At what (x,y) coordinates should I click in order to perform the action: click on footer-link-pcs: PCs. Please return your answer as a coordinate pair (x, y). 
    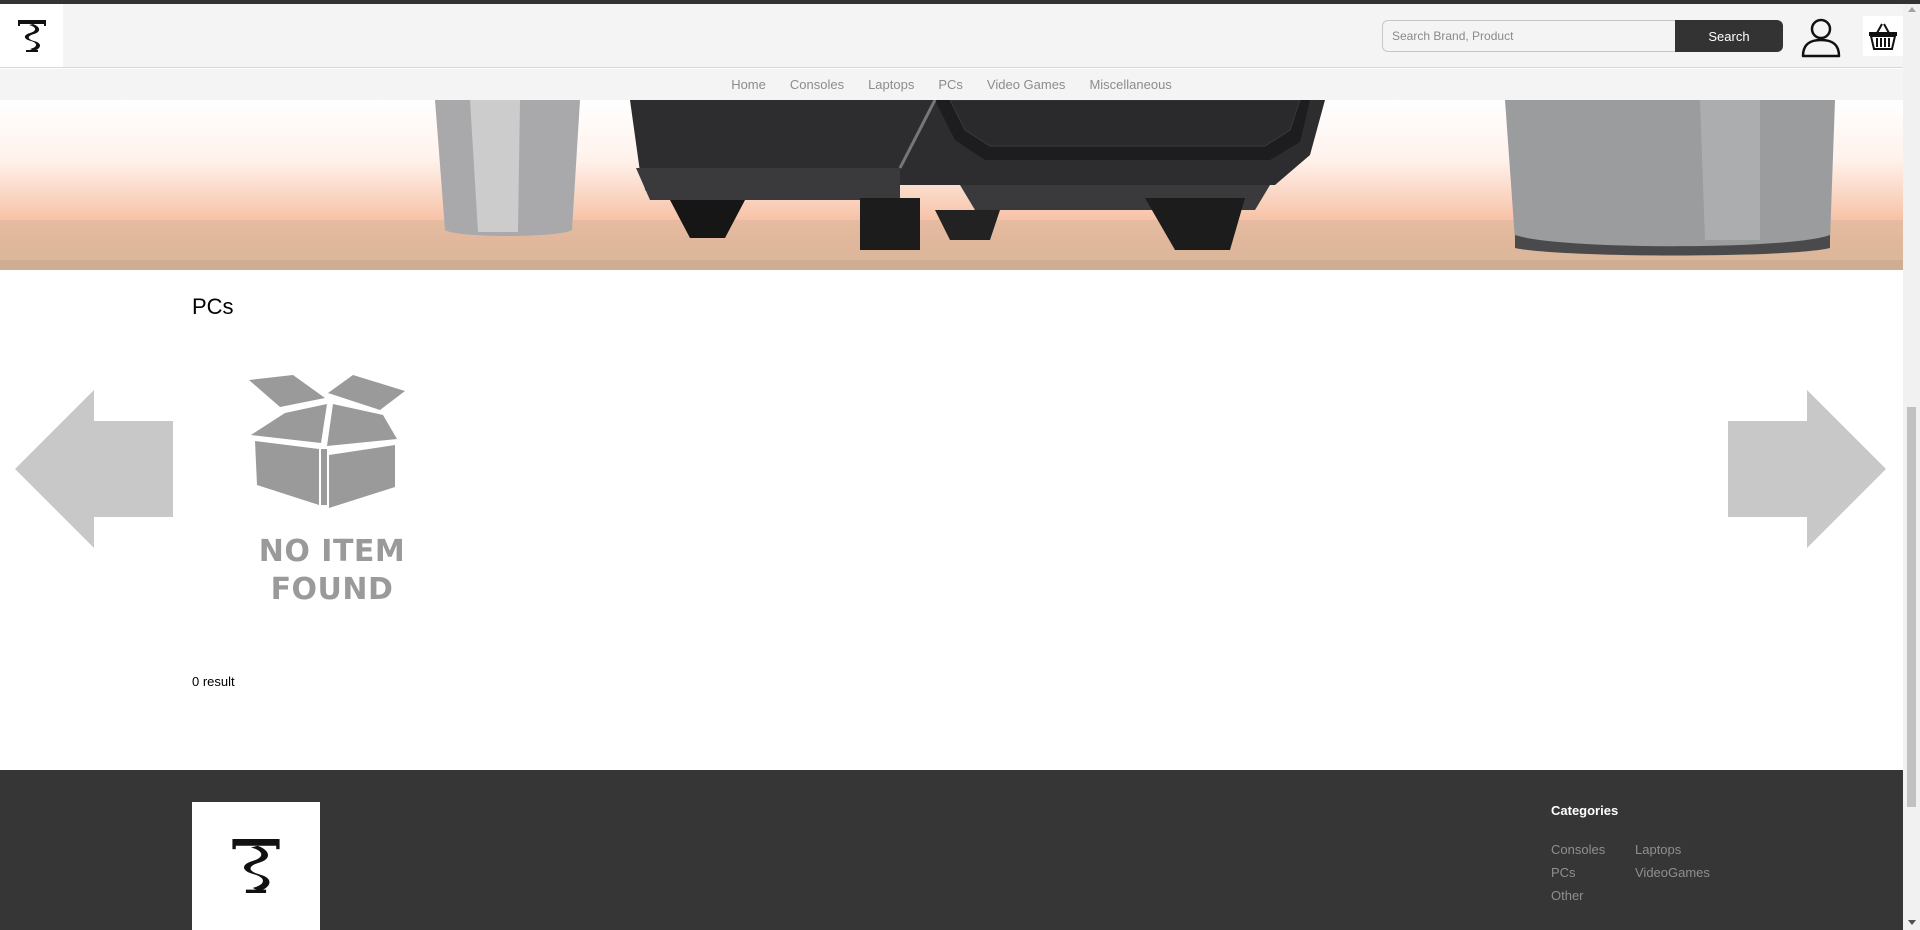
    Looking at the image, I should click on (1593, 873).